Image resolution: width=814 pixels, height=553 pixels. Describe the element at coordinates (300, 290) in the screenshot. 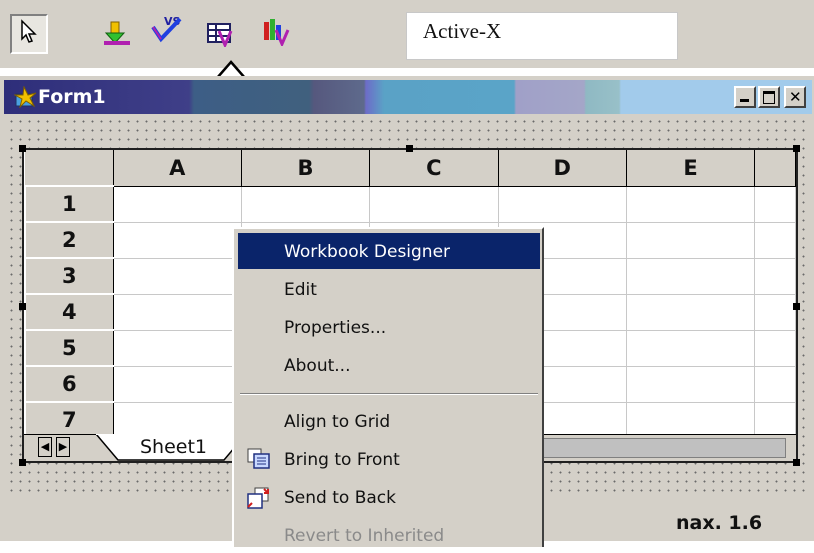

I see `menu-item-label: Edit` at that location.